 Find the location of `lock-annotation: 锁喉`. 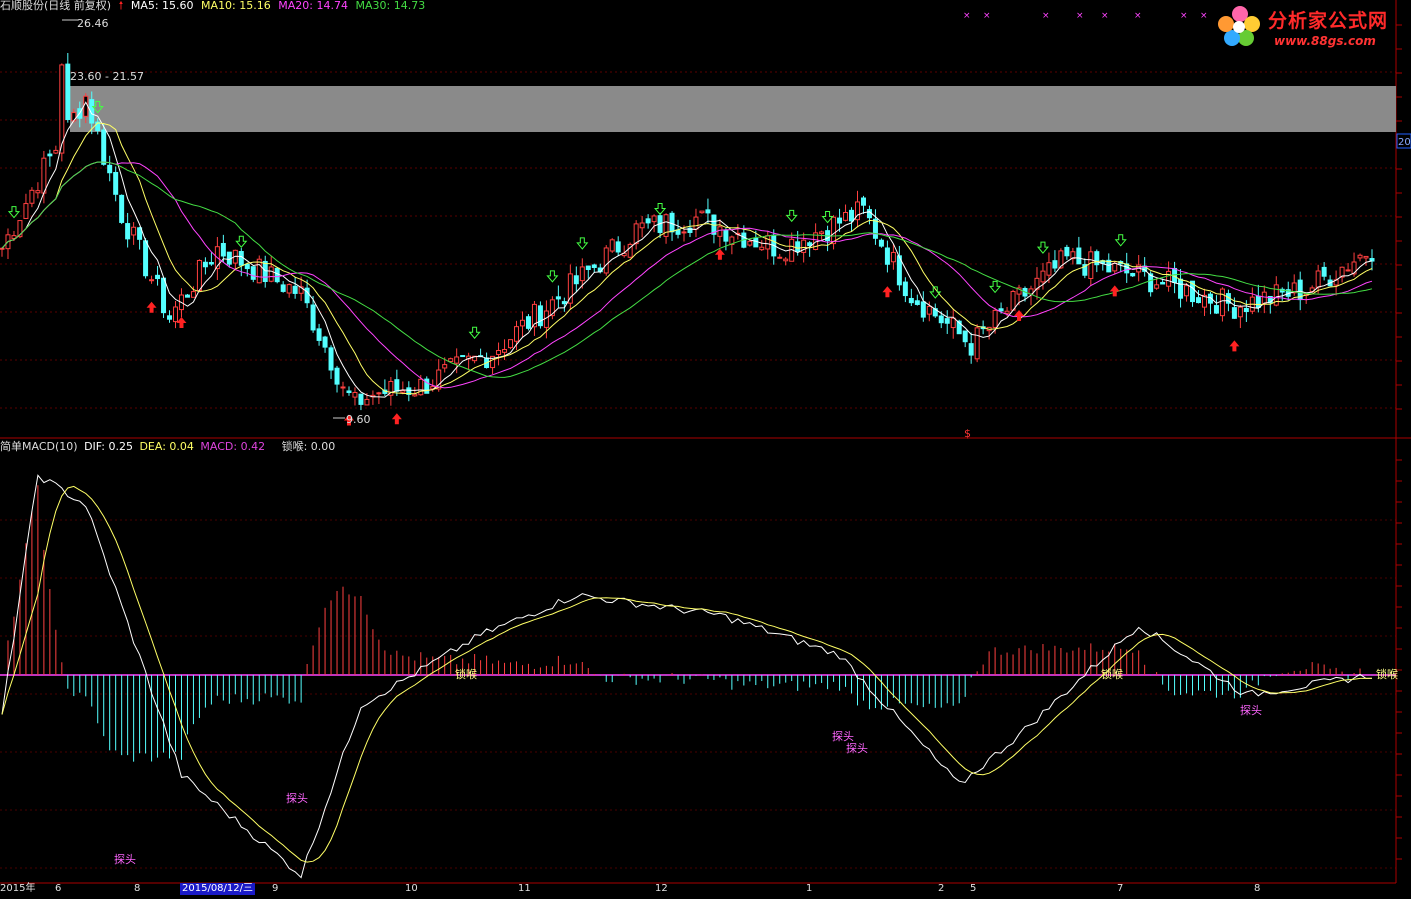

lock-annotation: 锁喉 is located at coordinates (1387, 674).